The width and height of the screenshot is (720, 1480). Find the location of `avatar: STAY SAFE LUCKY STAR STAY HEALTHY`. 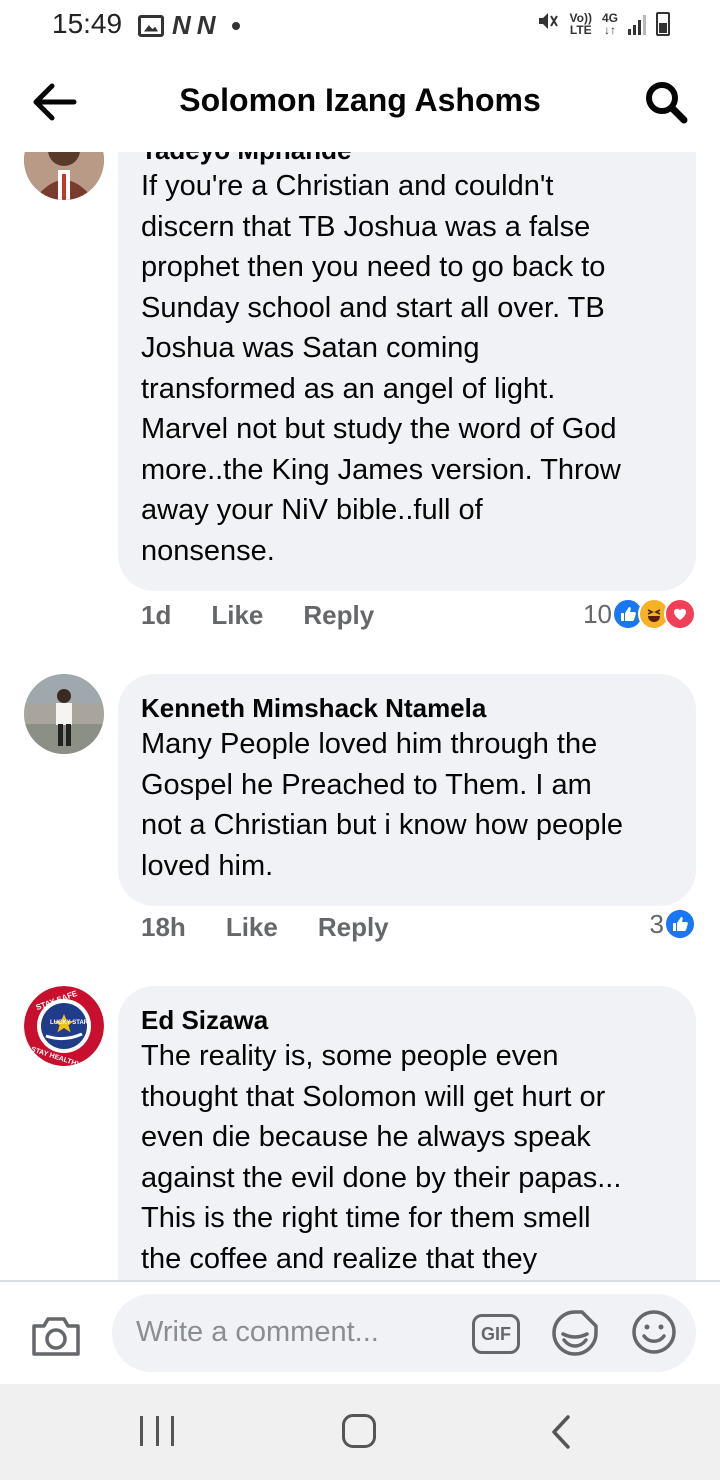

avatar: STAY SAFE LUCKY STAR STAY HEALTHY is located at coordinates (64, 1026).